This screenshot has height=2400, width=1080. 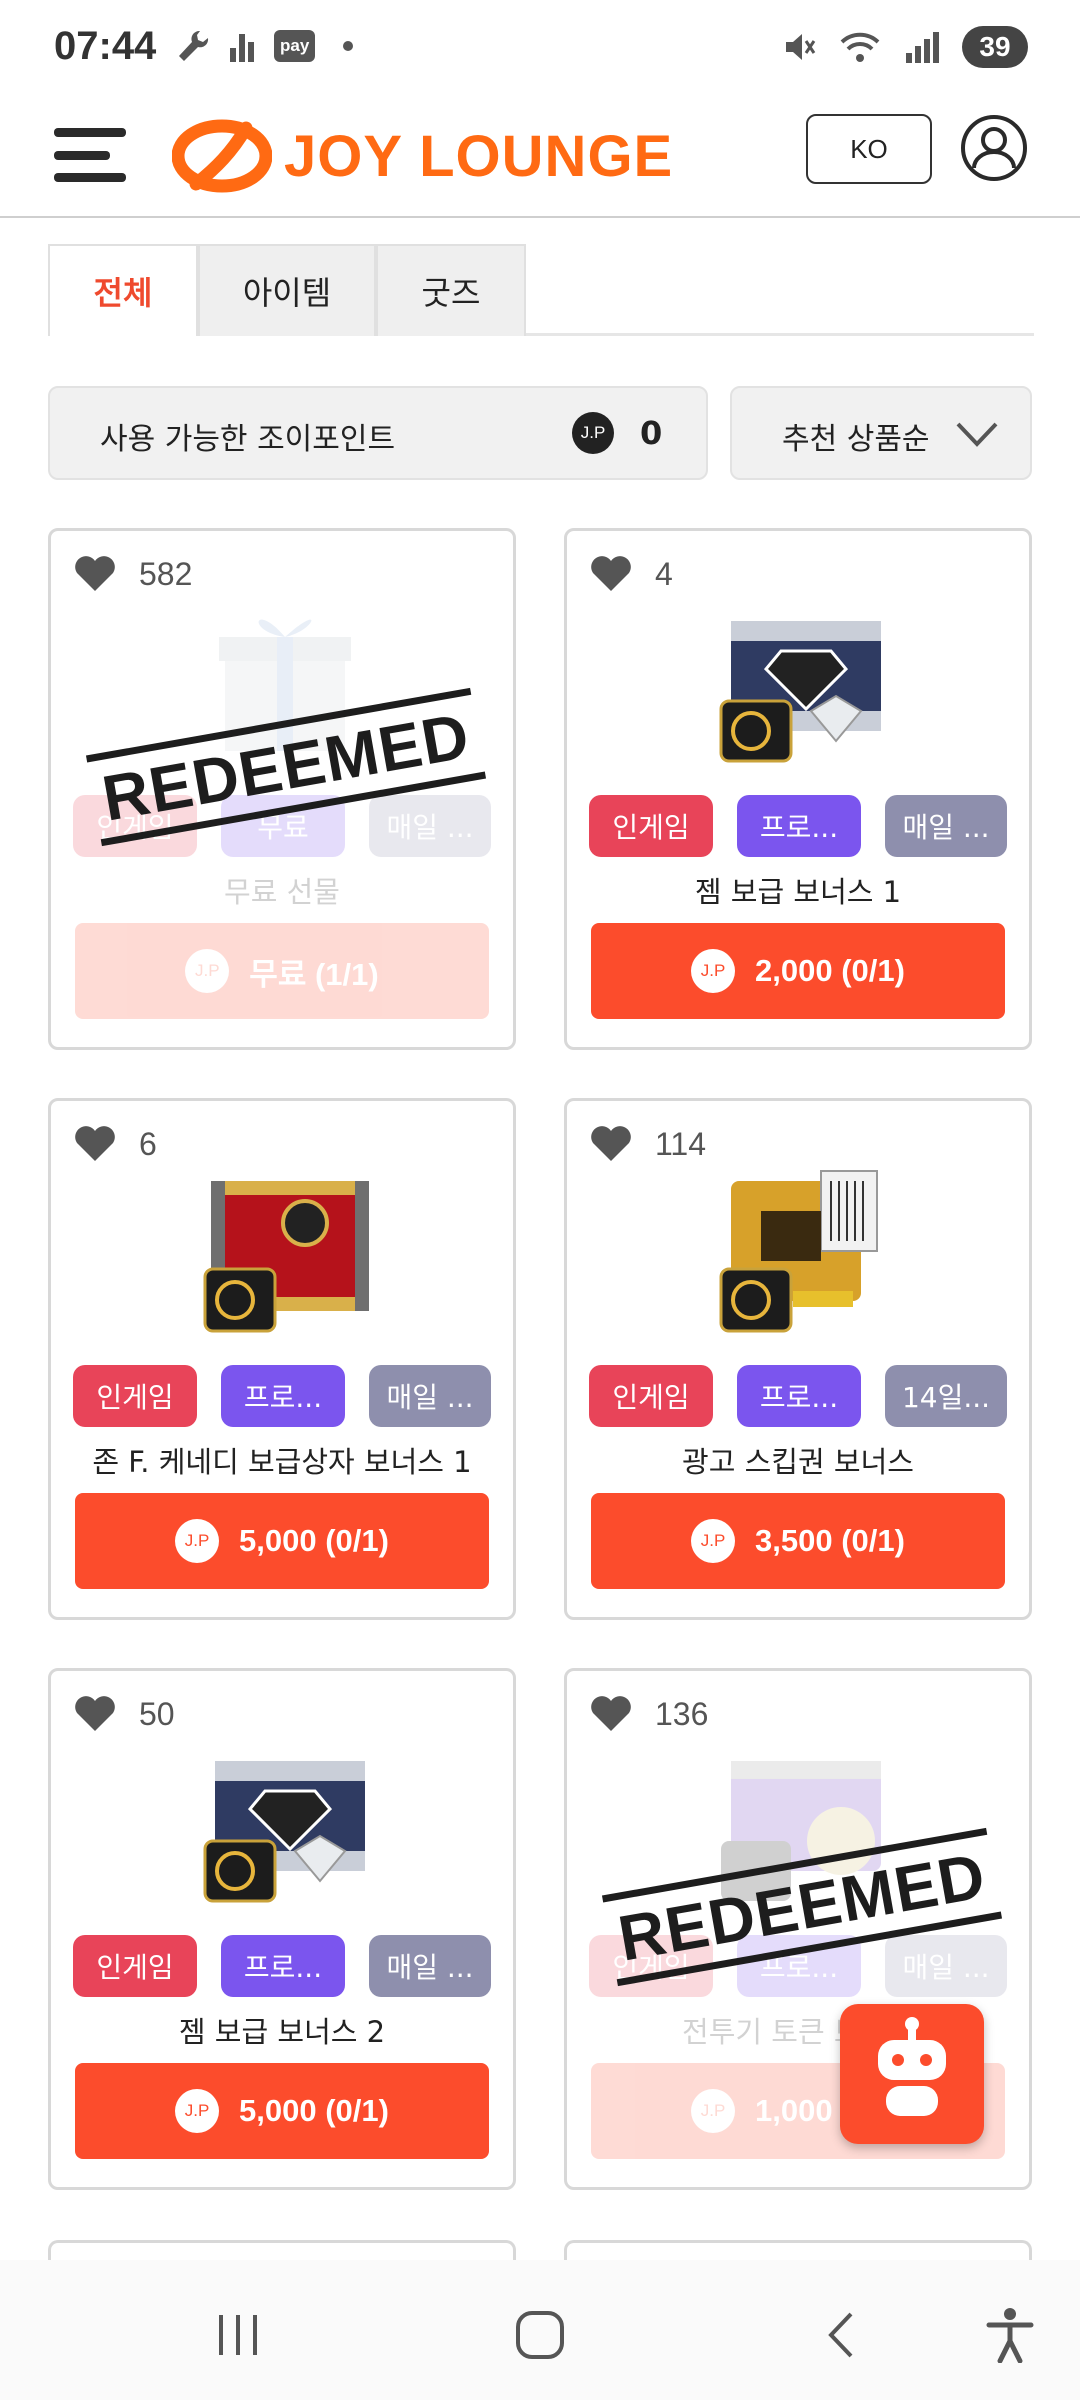 I want to click on accessibility-icon, so click(x=1010, y=2335).